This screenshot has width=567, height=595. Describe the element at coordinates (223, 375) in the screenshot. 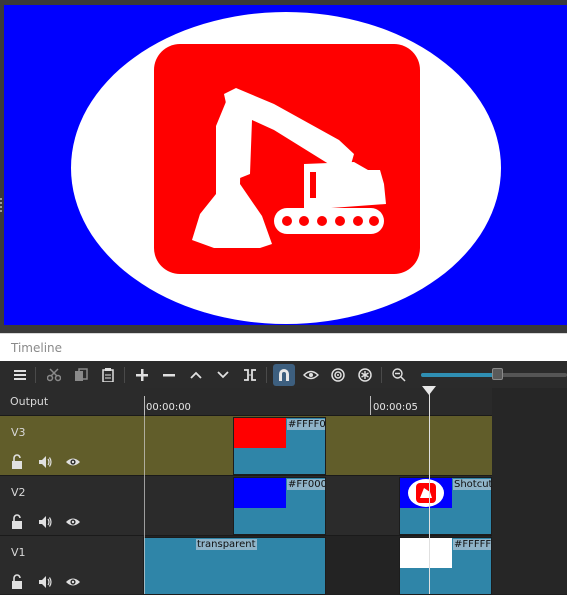

I see `chevron-down-icon` at that location.